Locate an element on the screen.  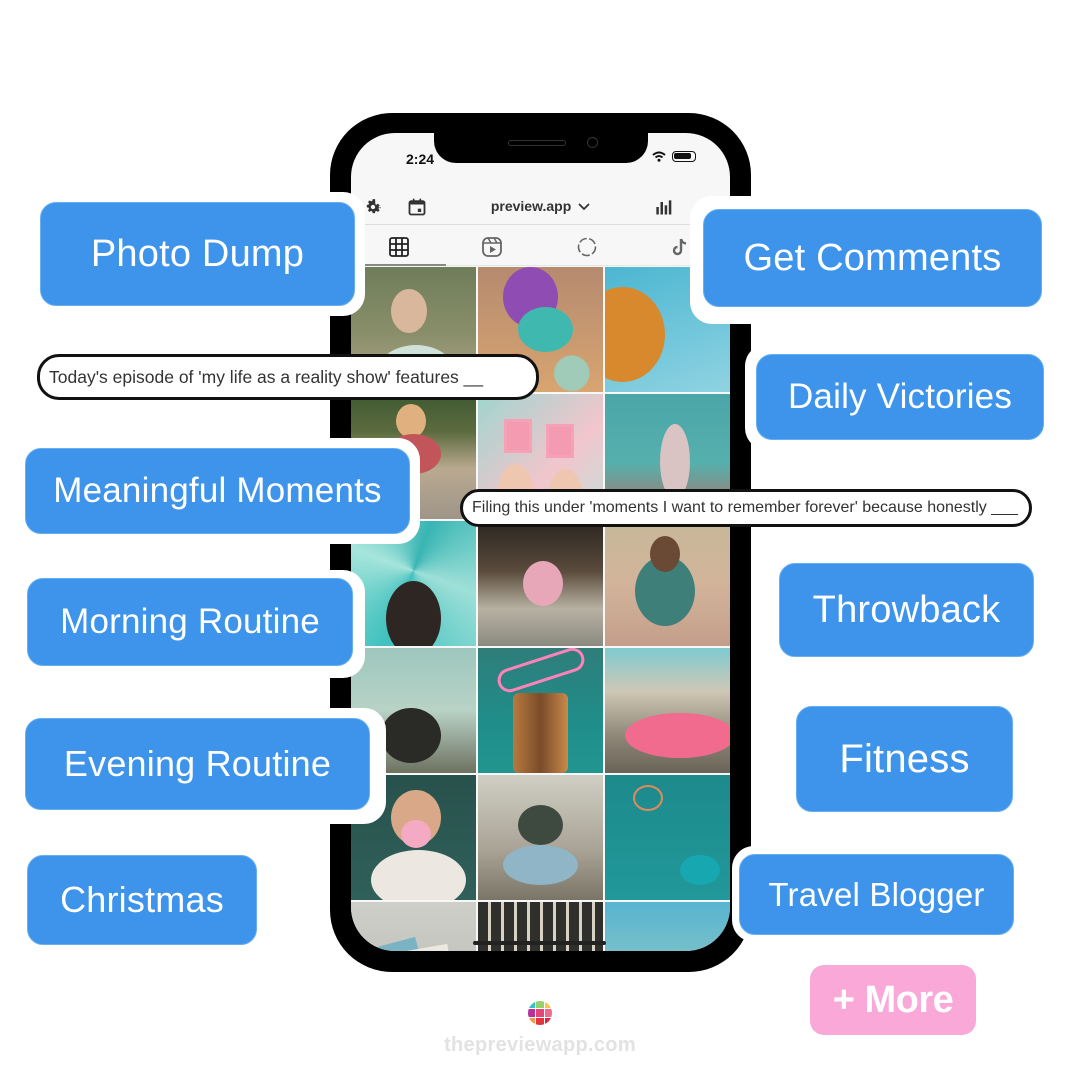
content-tabs is located at coordinates (540, 246).